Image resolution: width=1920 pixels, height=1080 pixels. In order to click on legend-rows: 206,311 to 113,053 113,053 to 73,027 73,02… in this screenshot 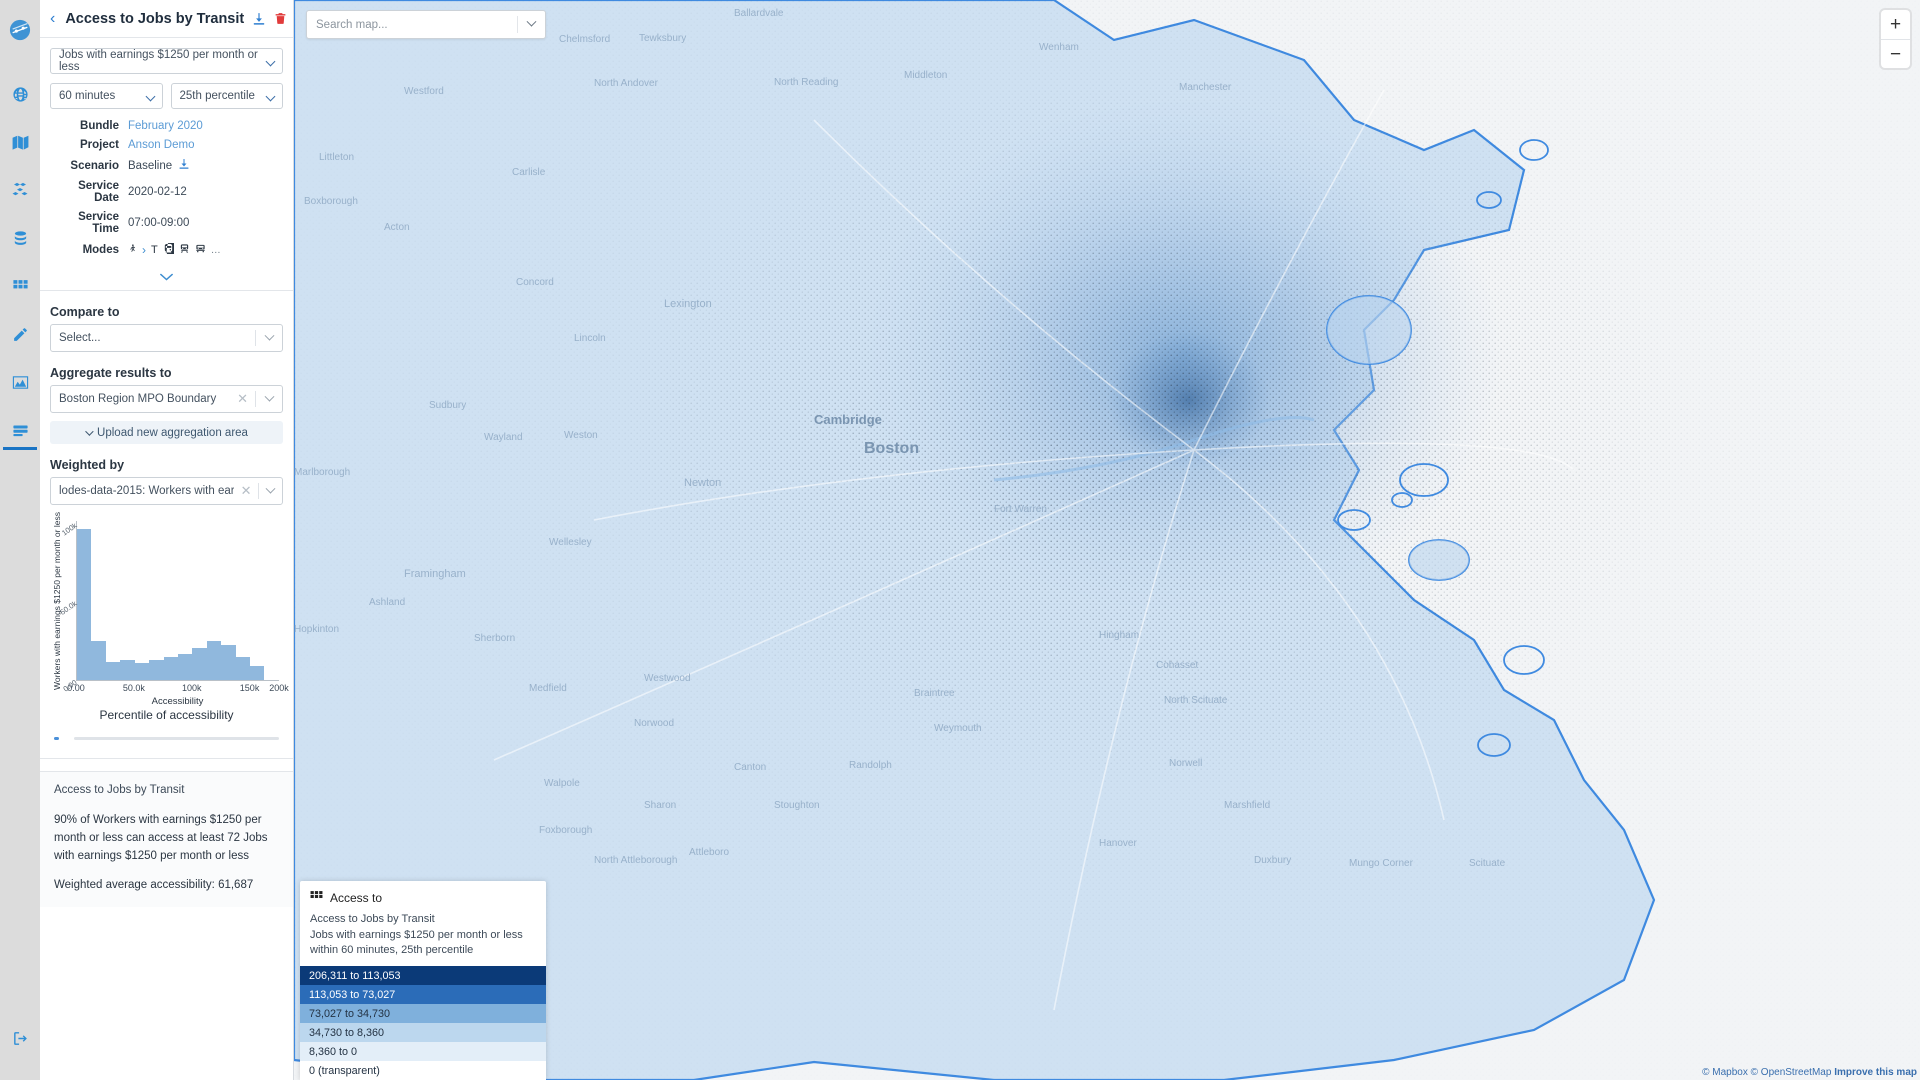, I will do `click(423, 1023)`.